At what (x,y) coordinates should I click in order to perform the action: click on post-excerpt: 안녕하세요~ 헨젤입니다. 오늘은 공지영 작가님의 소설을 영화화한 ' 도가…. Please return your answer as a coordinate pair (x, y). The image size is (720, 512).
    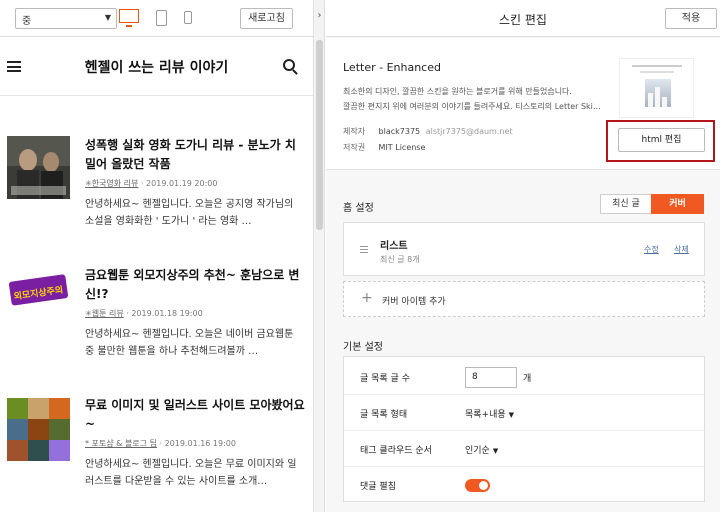
    Looking at the image, I should click on (189, 213).